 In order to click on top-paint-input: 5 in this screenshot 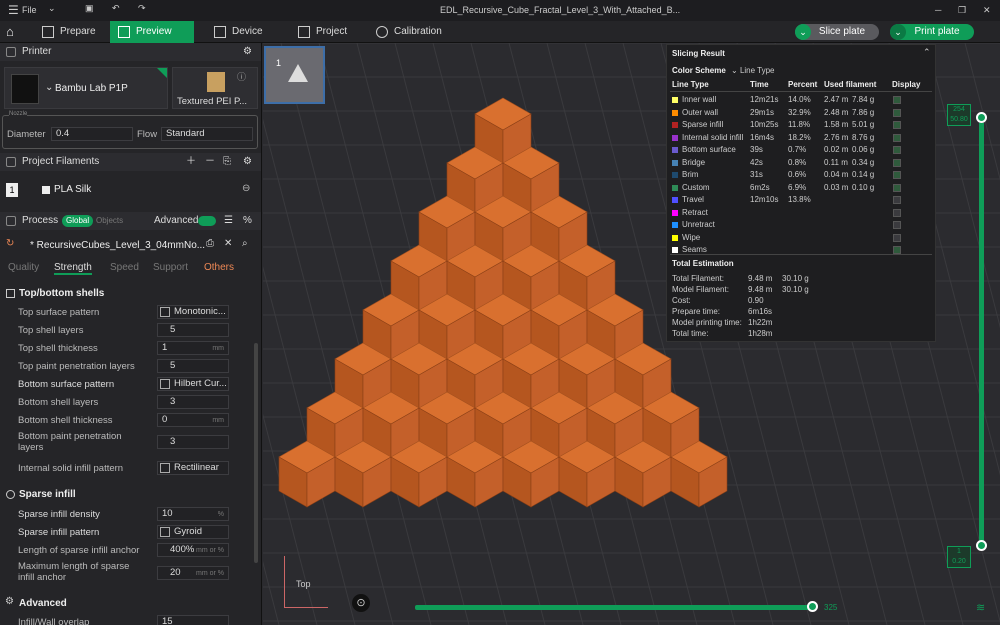, I will do `click(193, 366)`.